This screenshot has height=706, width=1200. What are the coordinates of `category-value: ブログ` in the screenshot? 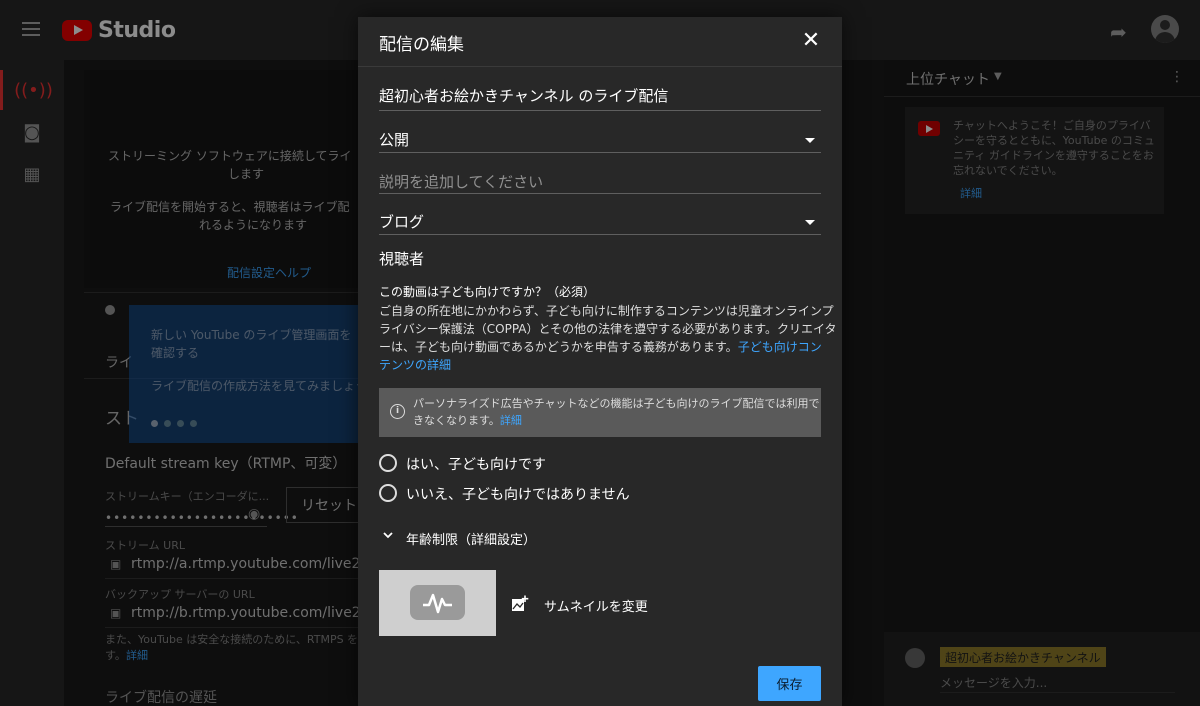 It's located at (402, 222).